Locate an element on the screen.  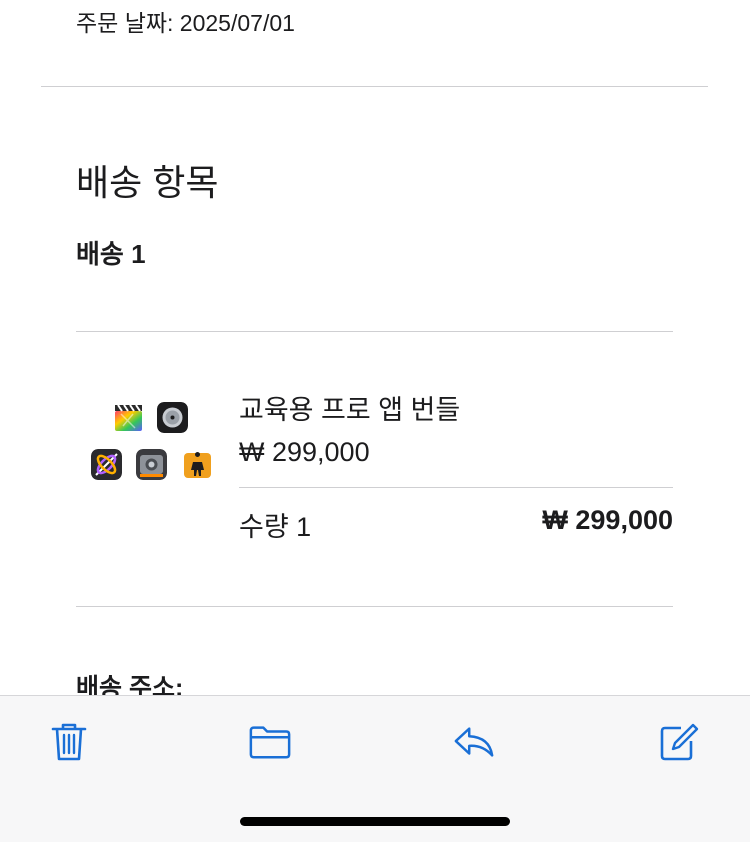
order-date: 주문 날짜: 2025/07/01 is located at coordinates (185, 23).